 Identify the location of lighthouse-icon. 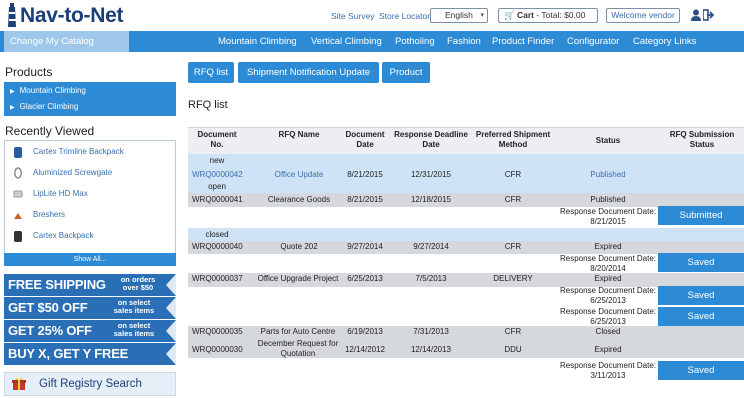
(12, 15).